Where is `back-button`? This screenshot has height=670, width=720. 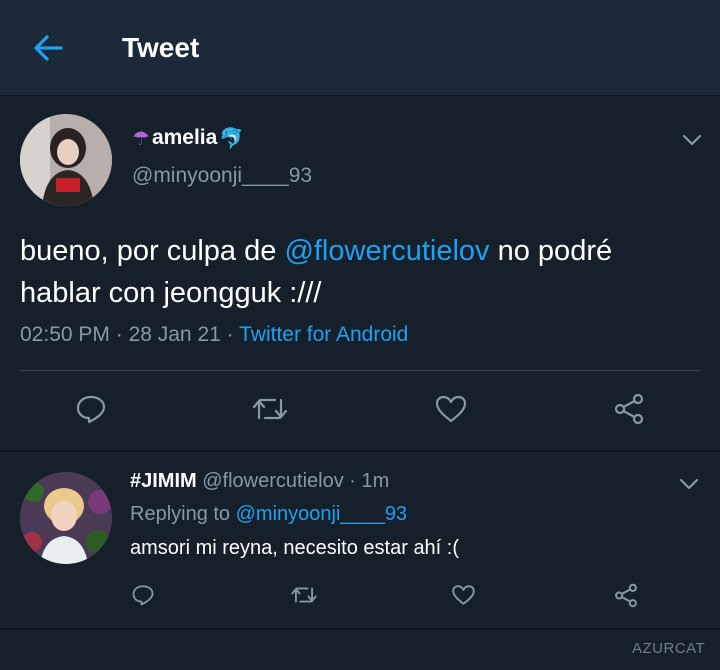
back-button is located at coordinates (48, 48).